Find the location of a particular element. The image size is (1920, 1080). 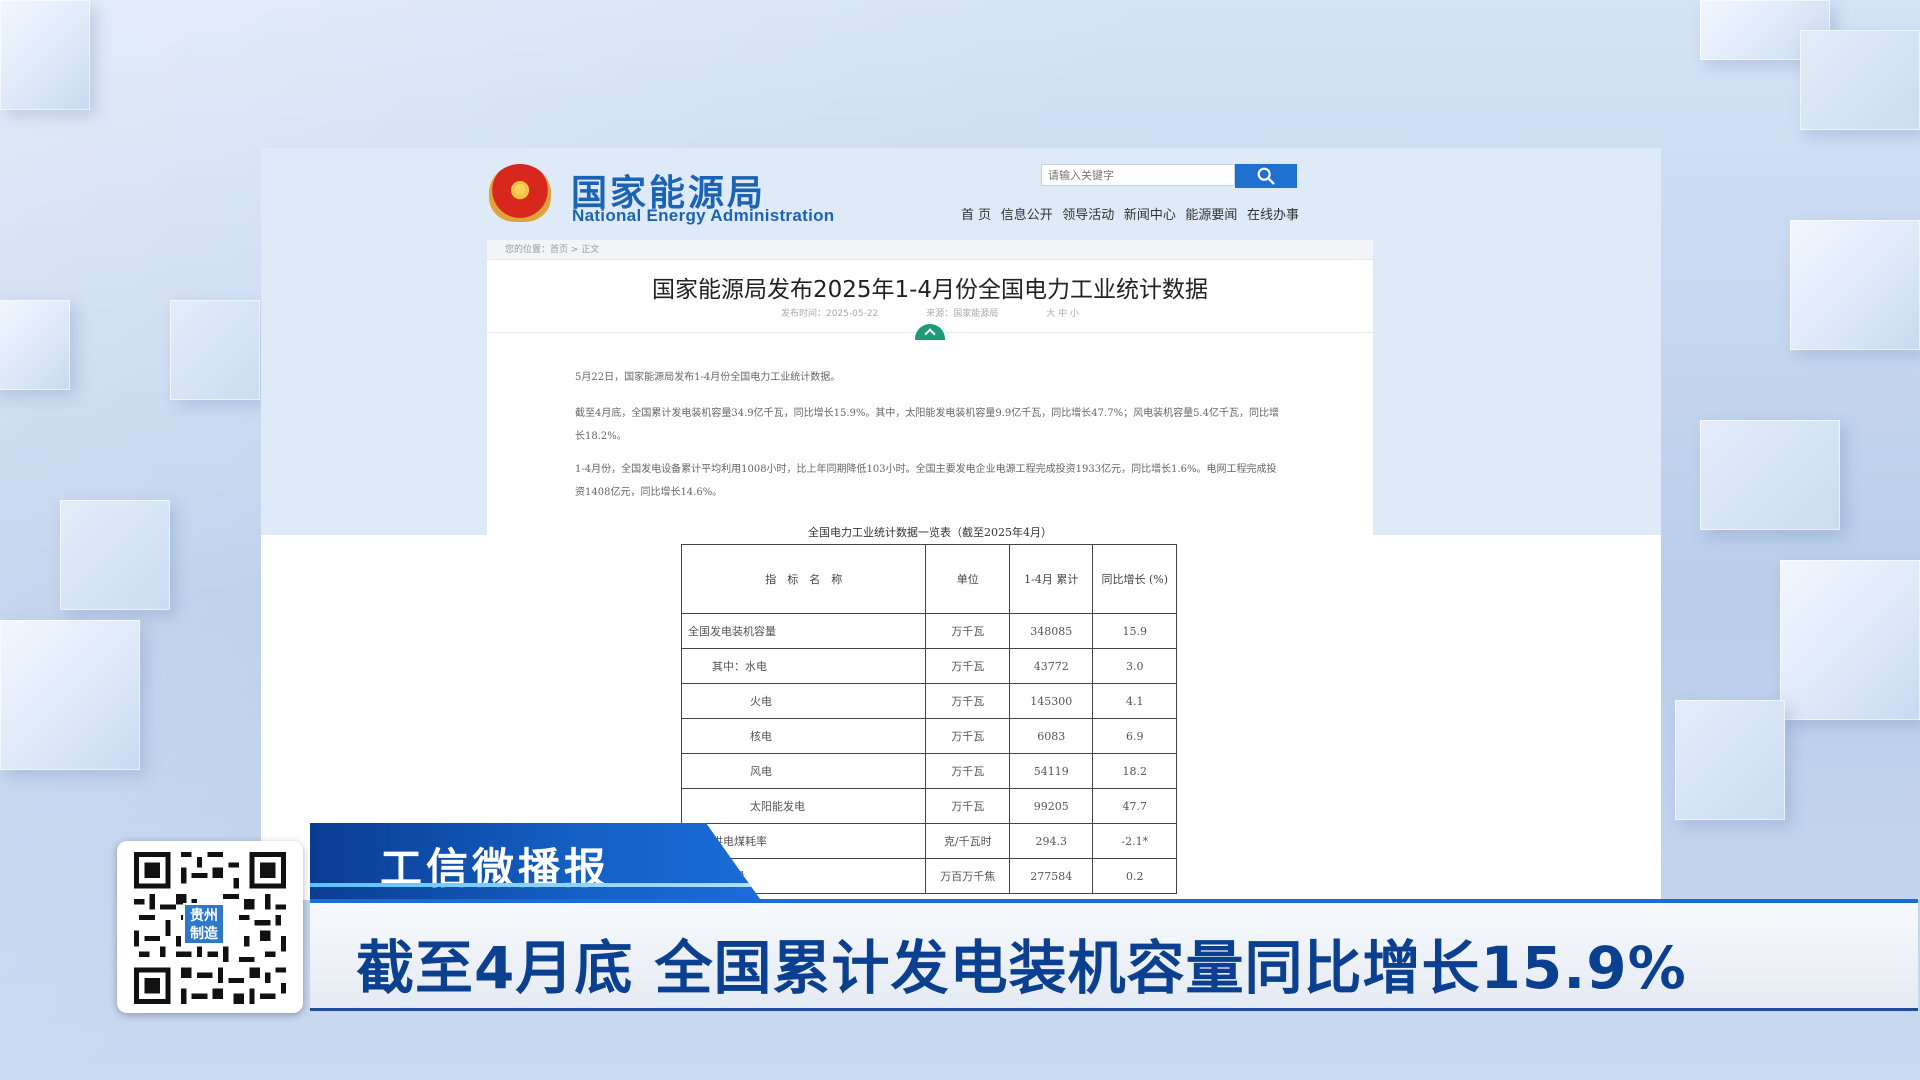

search-icon is located at coordinates (1266, 176).